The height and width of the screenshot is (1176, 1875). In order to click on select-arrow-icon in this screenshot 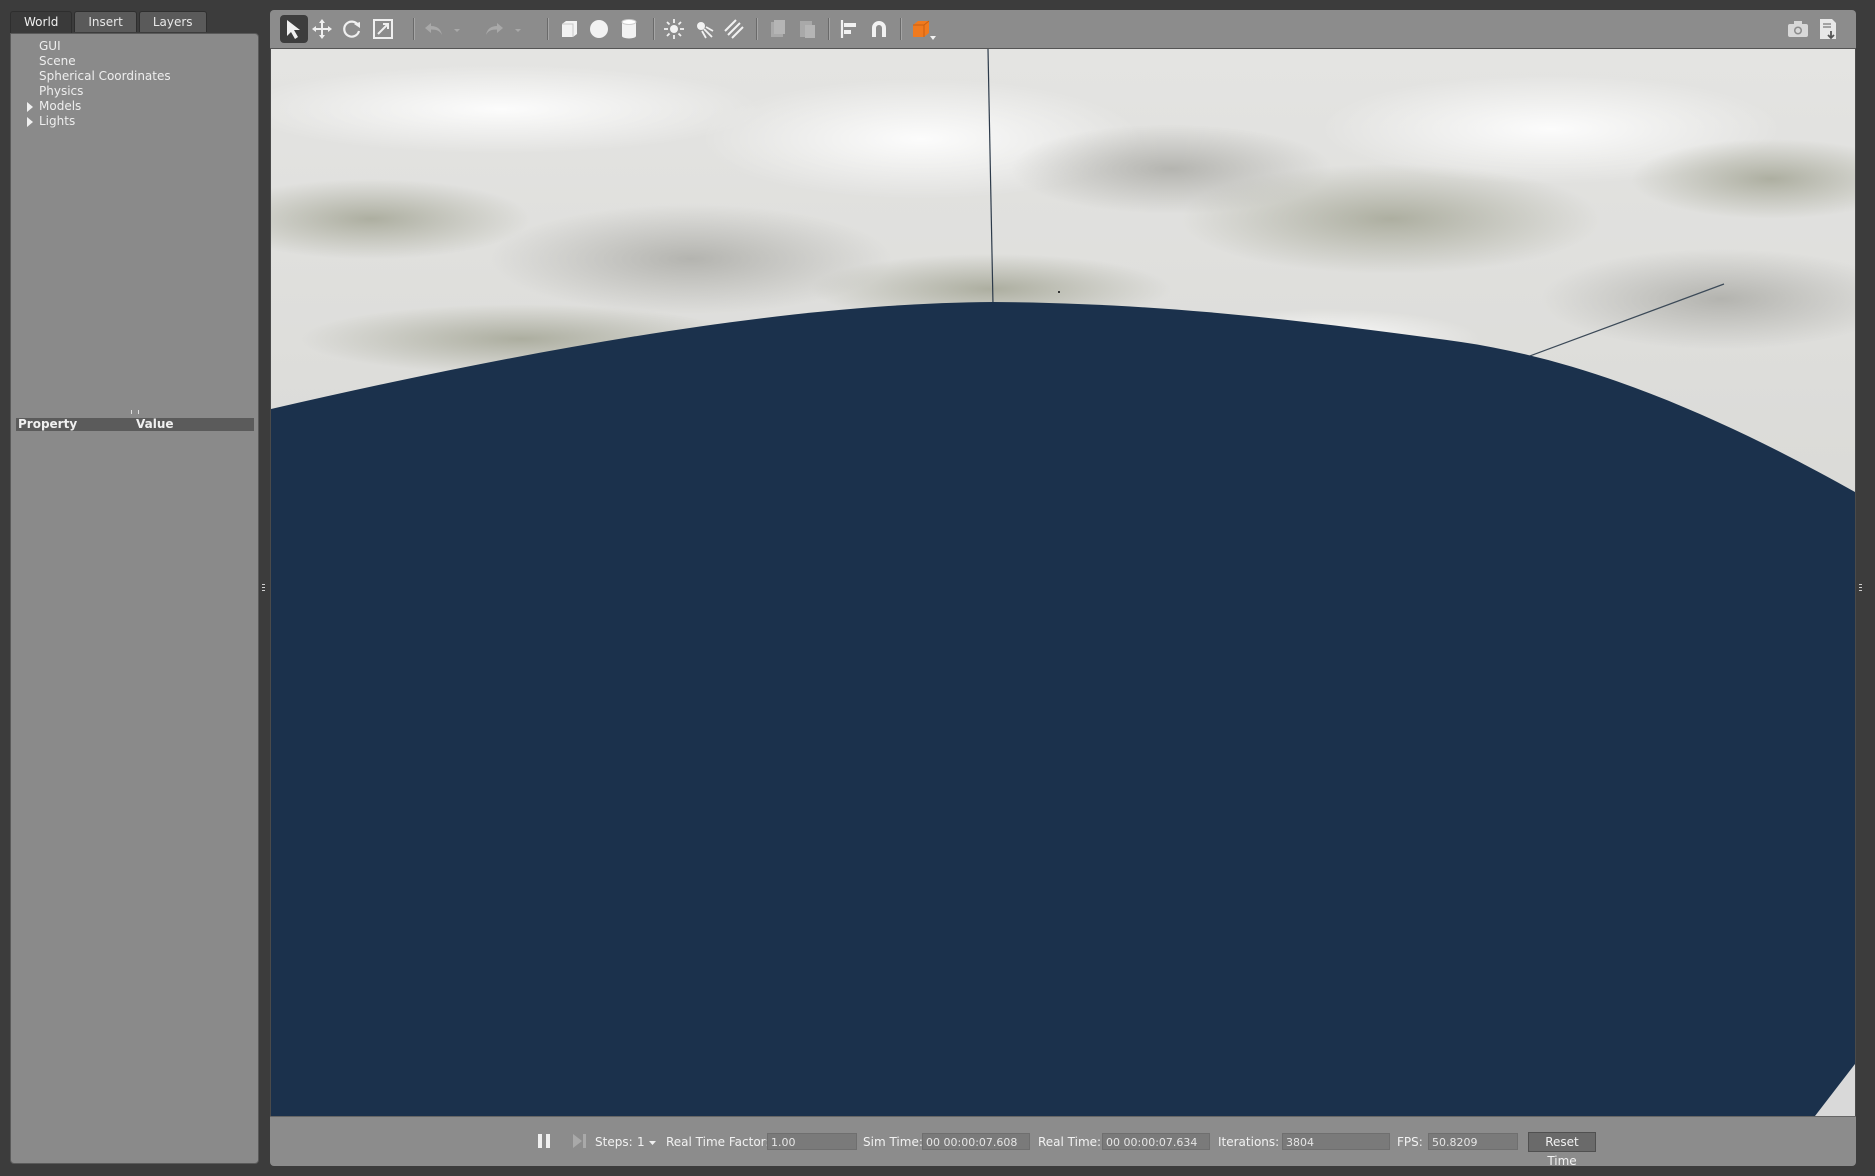, I will do `click(293, 29)`.